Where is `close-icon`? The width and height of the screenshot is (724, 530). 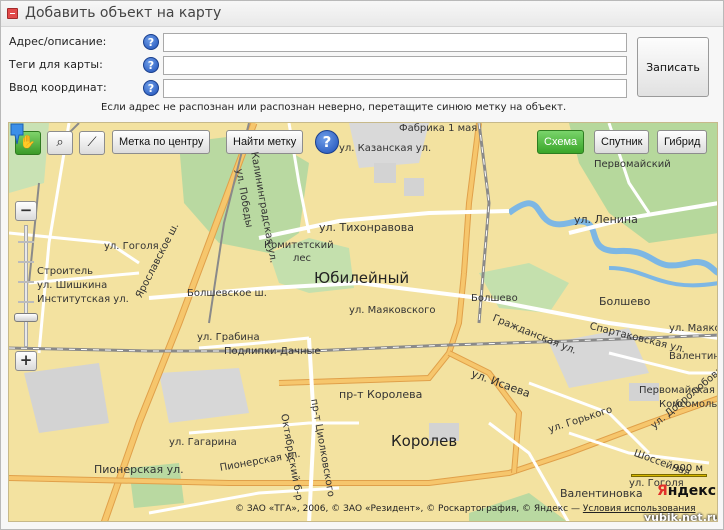
close-icon is located at coordinates (12, 13).